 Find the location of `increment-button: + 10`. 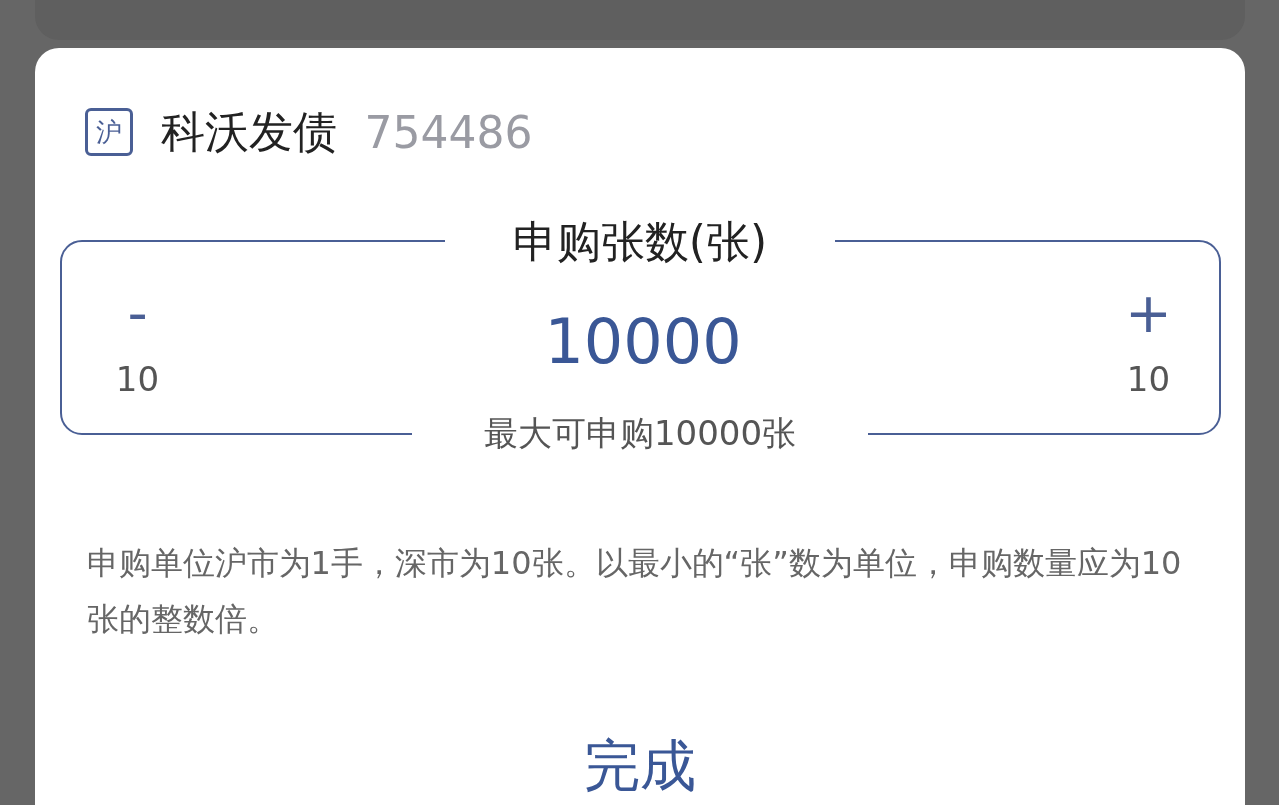

increment-button: + 10 is located at coordinates (1148, 341).